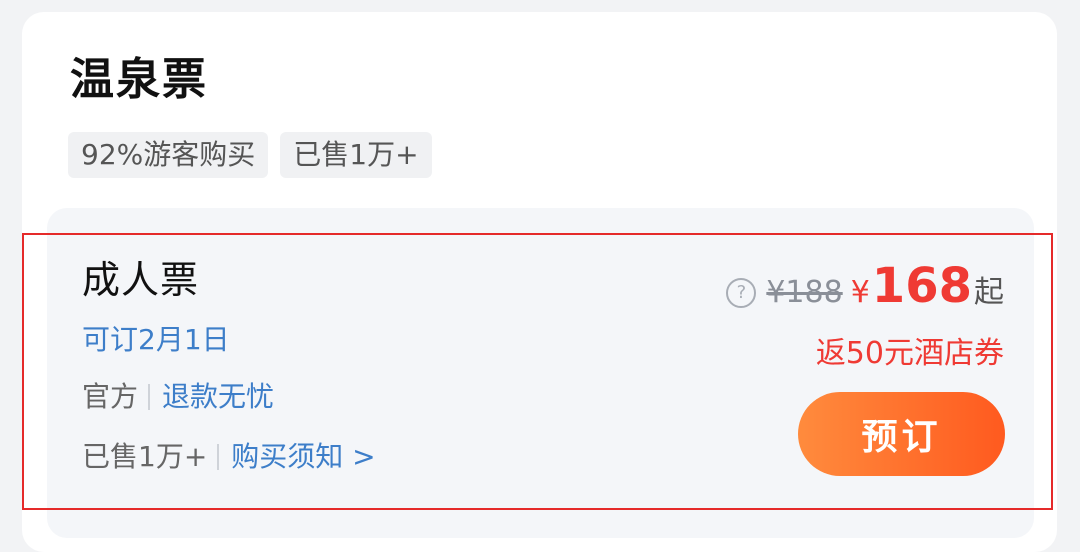 Image resolution: width=1080 pixels, height=552 pixels. Describe the element at coordinates (139, 79) in the screenshot. I see `section-title: 温泉票` at that location.